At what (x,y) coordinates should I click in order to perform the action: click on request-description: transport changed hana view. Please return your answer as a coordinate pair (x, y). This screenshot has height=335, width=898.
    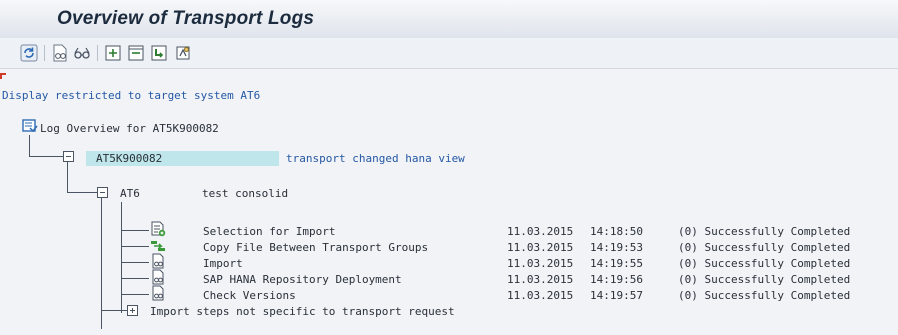
    Looking at the image, I should click on (375, 158).